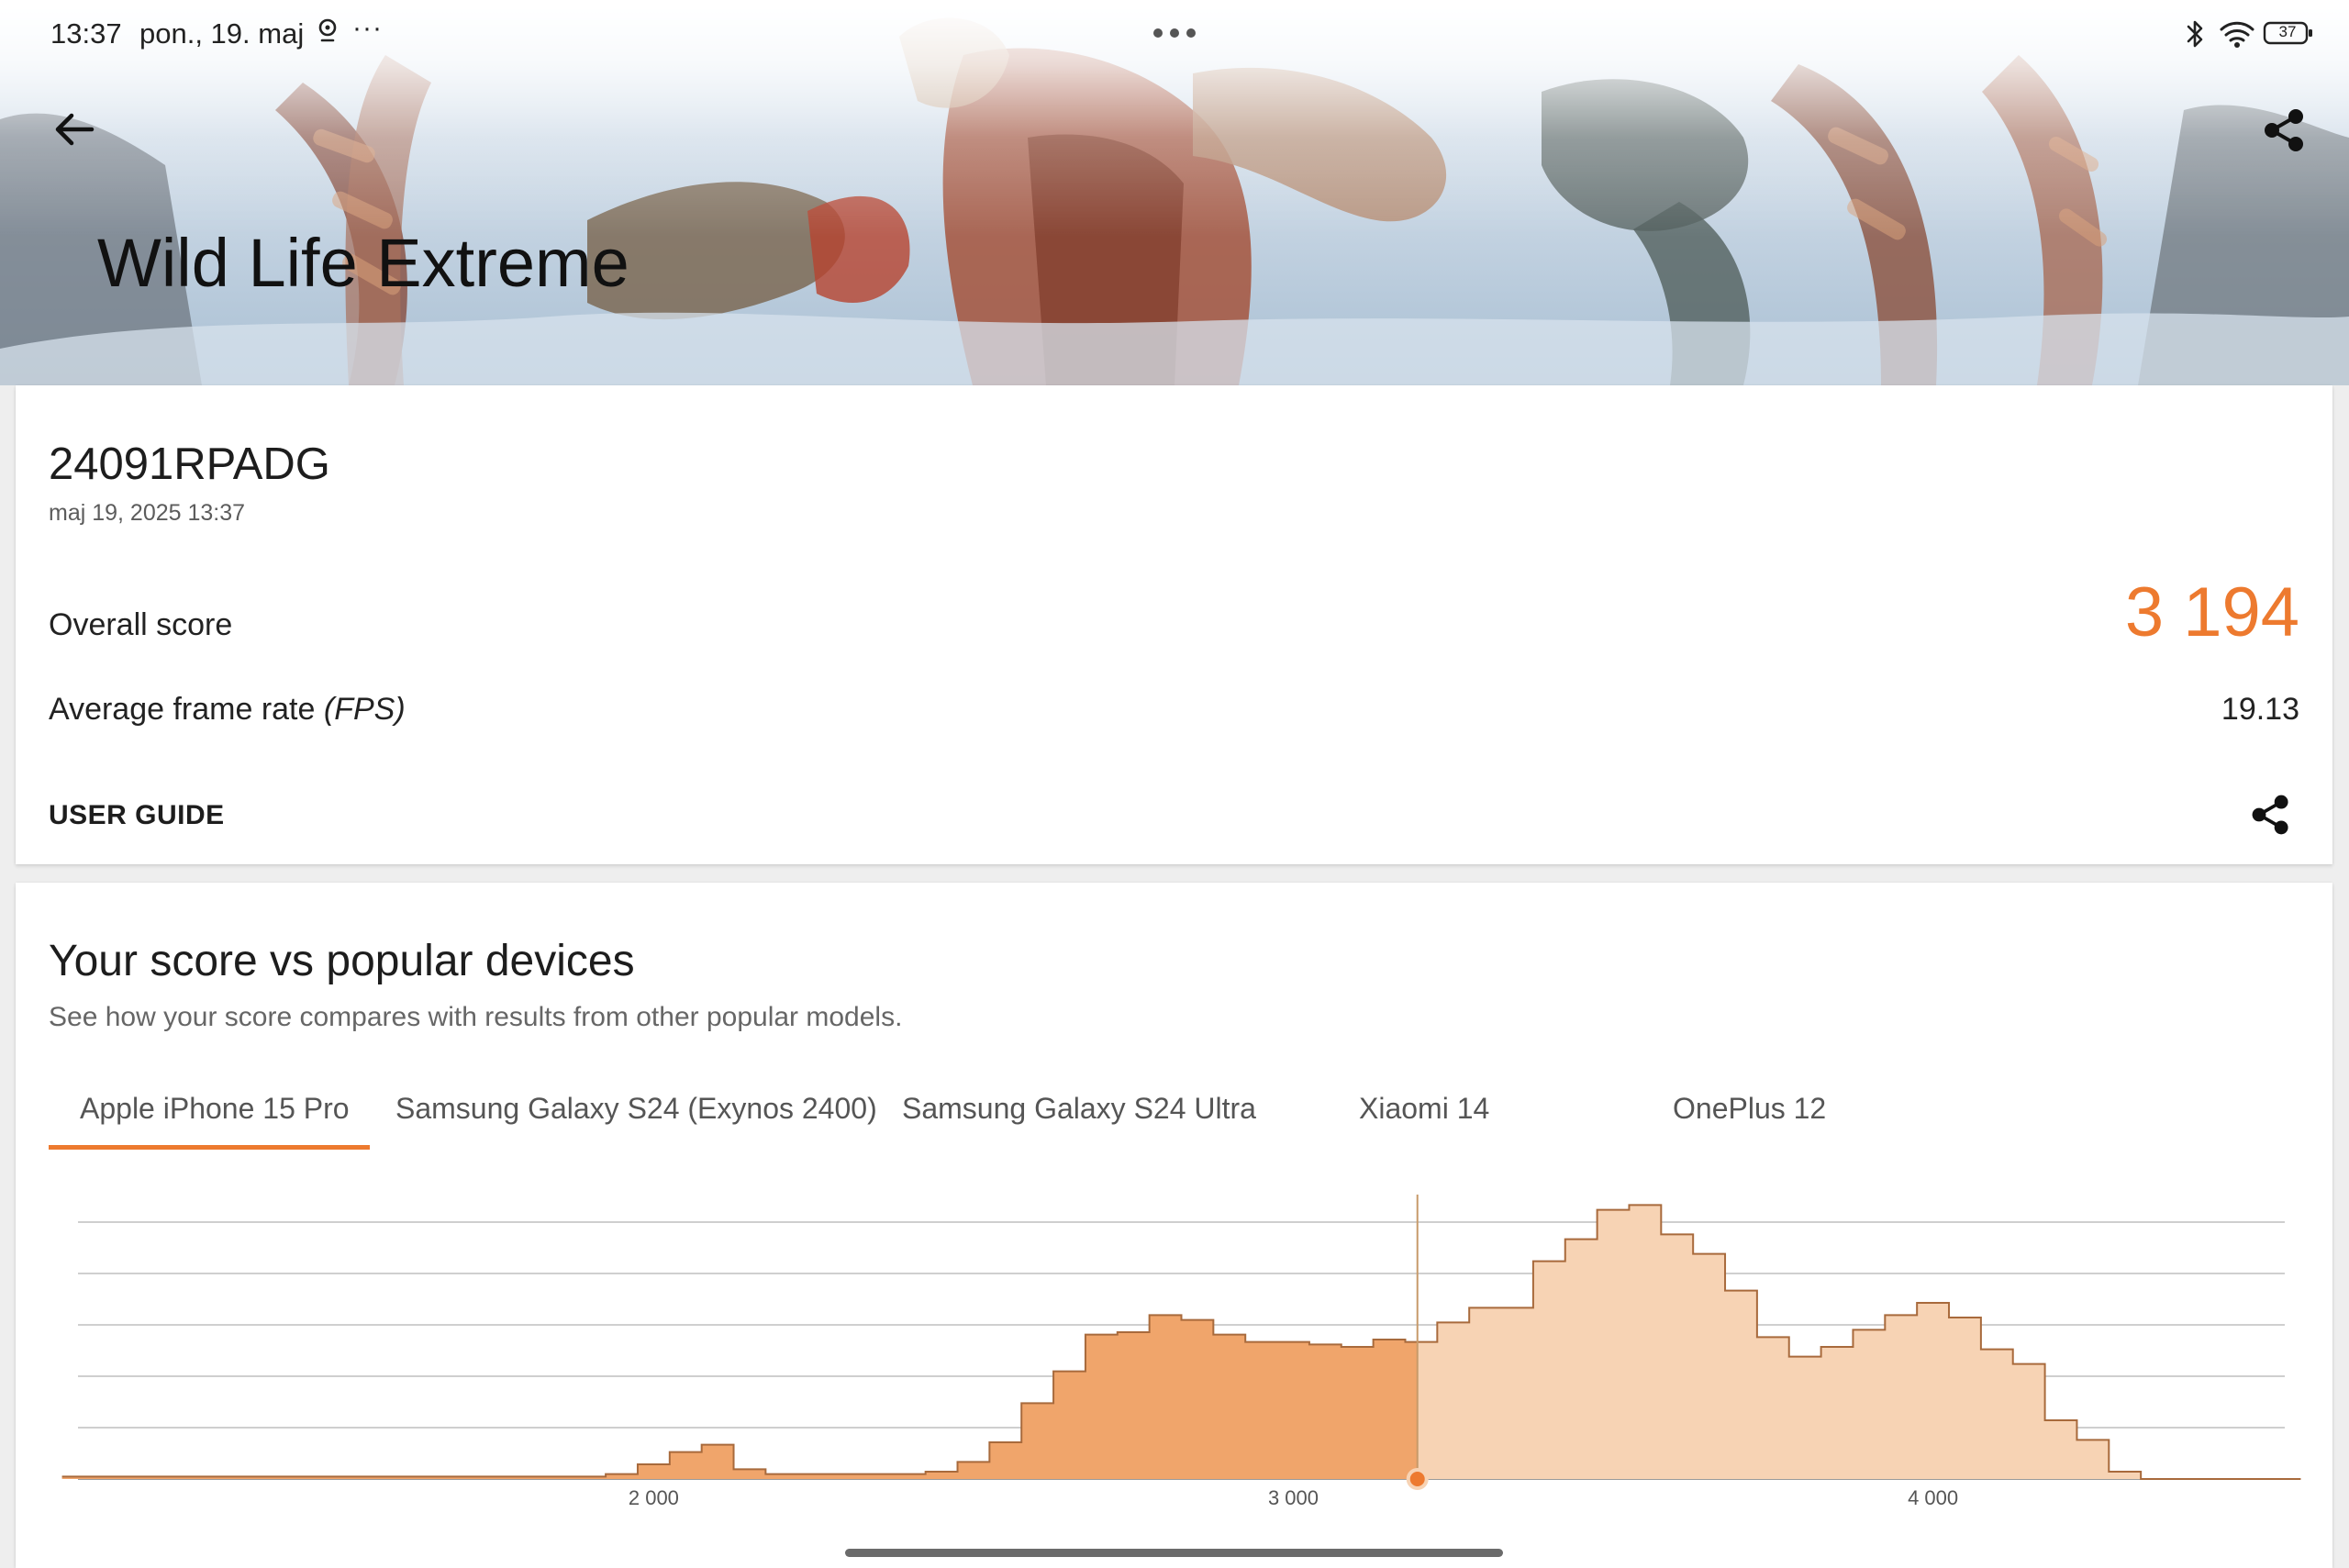 The height and width of the screenshot is (1568, 2349). I want to click on location-icon, so click(327, 30).